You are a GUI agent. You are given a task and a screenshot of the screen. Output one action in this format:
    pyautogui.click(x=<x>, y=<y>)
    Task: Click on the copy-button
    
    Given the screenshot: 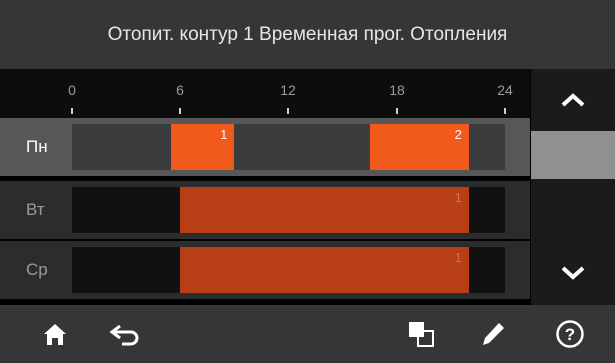 What is the action you would take?
    pyautogui.click(x=421, y=334)
    